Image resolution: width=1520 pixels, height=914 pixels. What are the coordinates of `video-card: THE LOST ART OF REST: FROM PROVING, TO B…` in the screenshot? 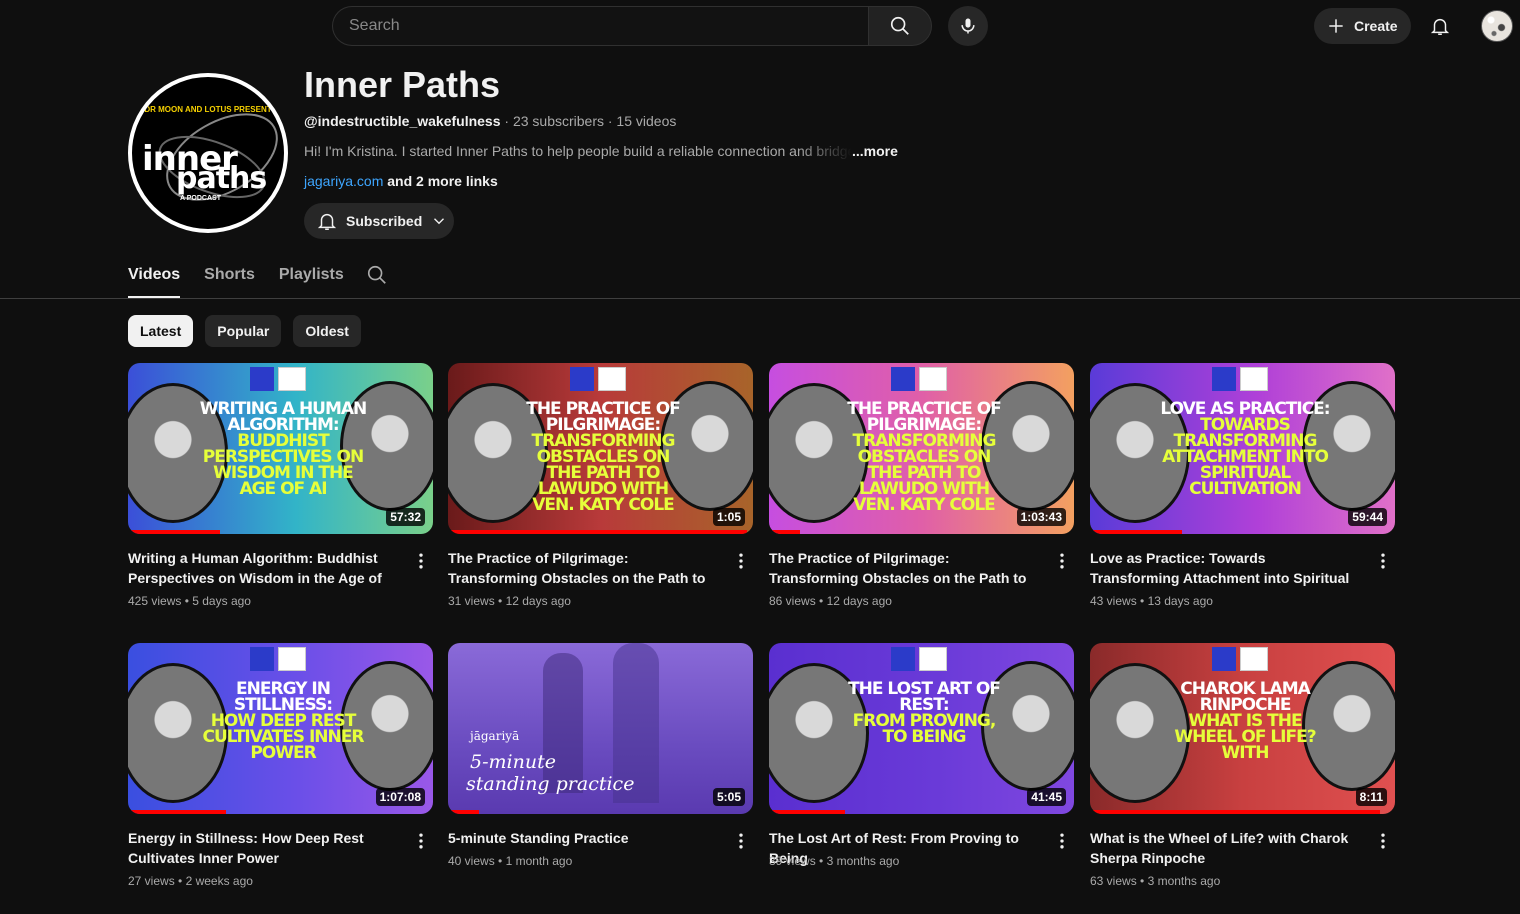 It's located at (921, 755).